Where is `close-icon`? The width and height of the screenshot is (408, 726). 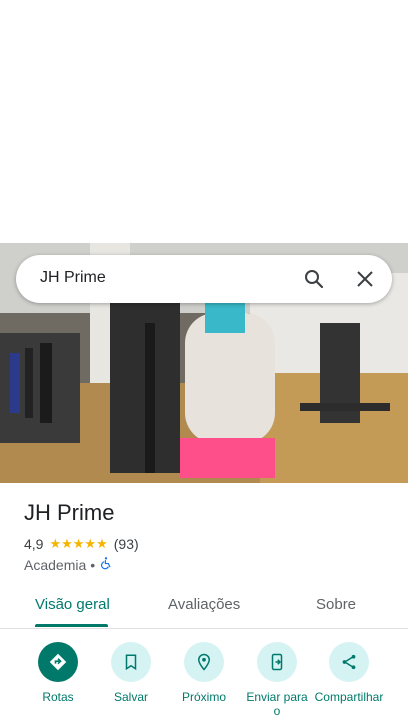 close-icon is located at coordinates (365, 279).